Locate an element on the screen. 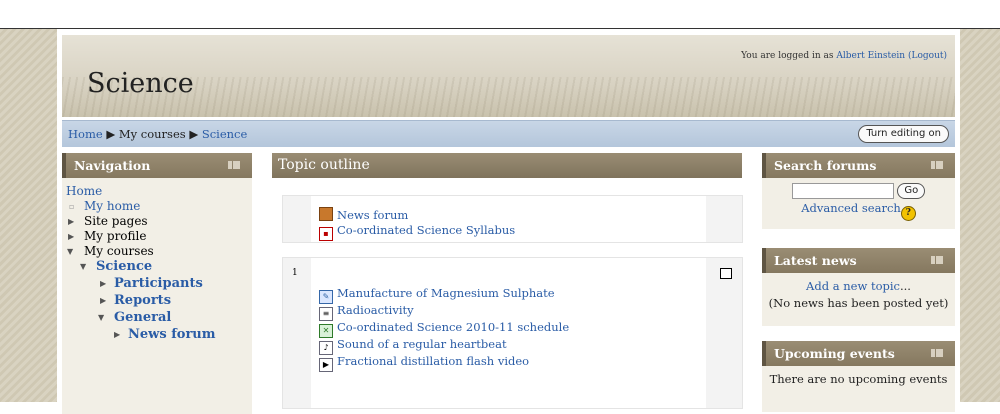 The height and width of the screenshot is (414, 1000). help-icon: ? is located at coordinates (908, 213).